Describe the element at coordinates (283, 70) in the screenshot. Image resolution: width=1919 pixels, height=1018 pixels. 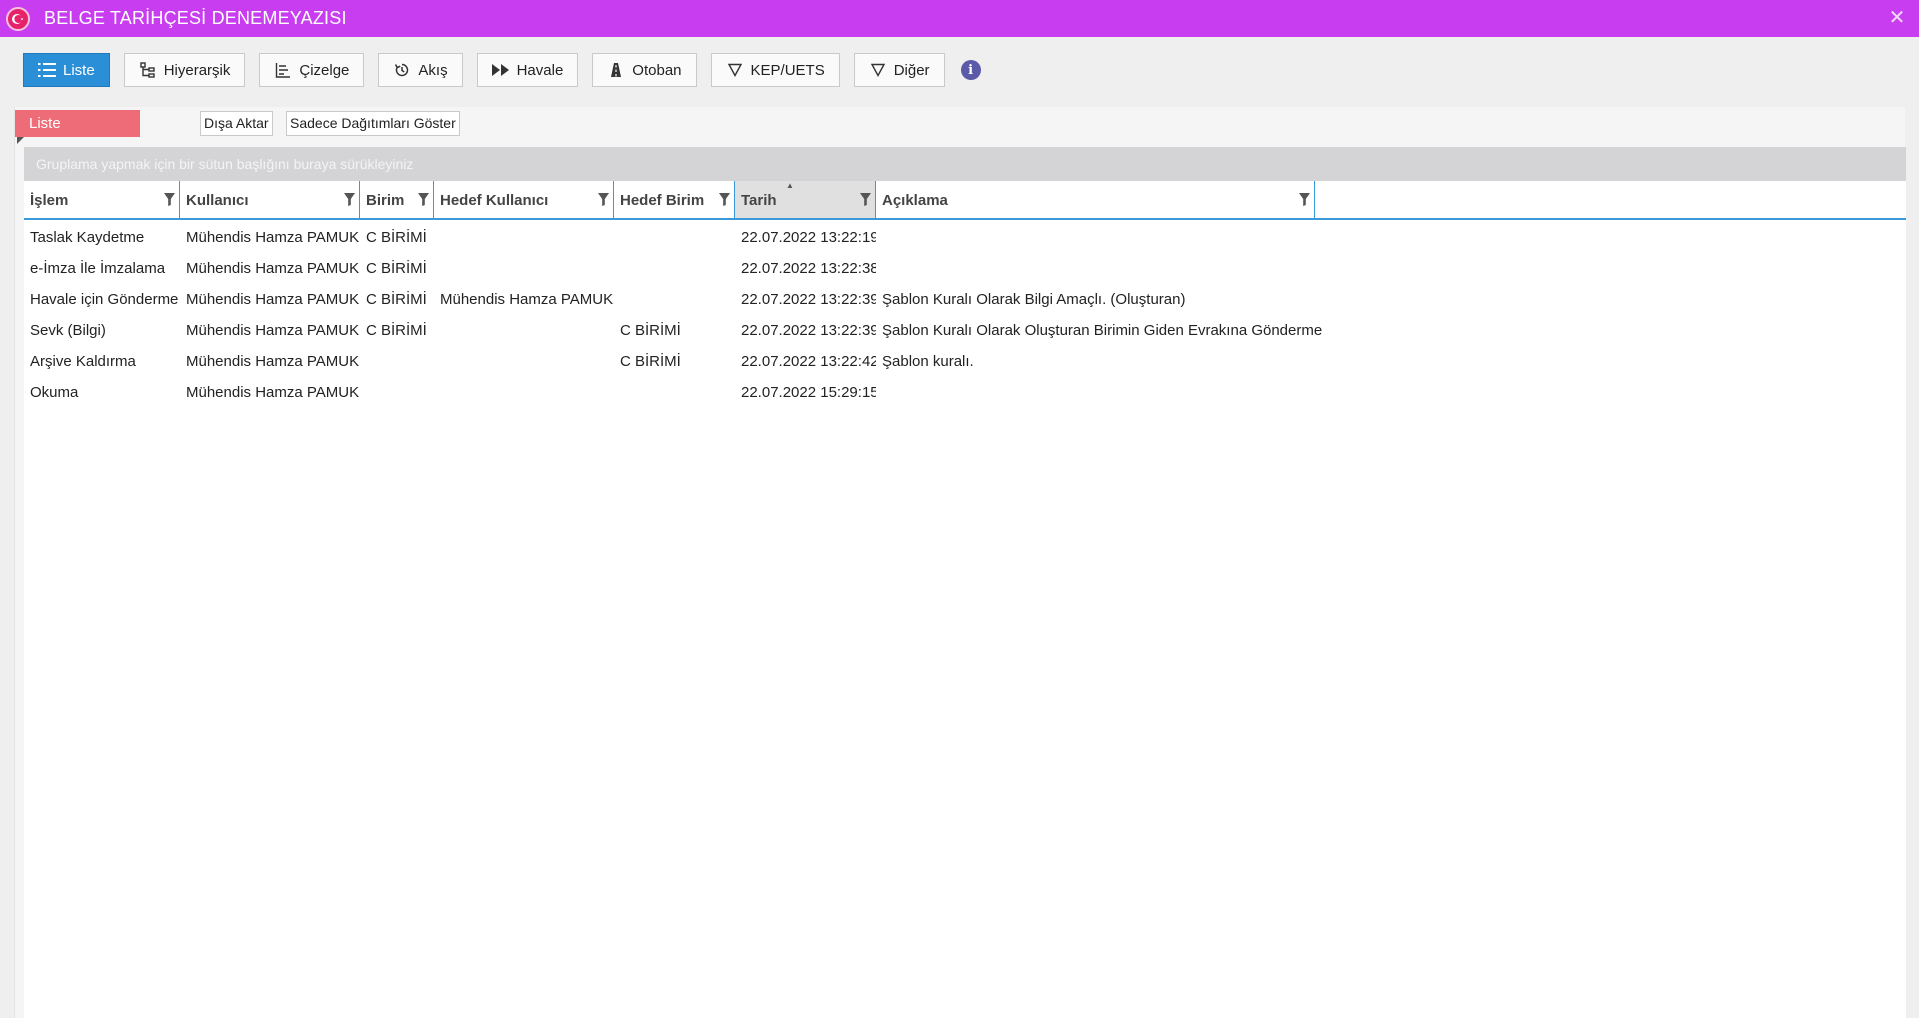
I see `chart-icon` at that location.